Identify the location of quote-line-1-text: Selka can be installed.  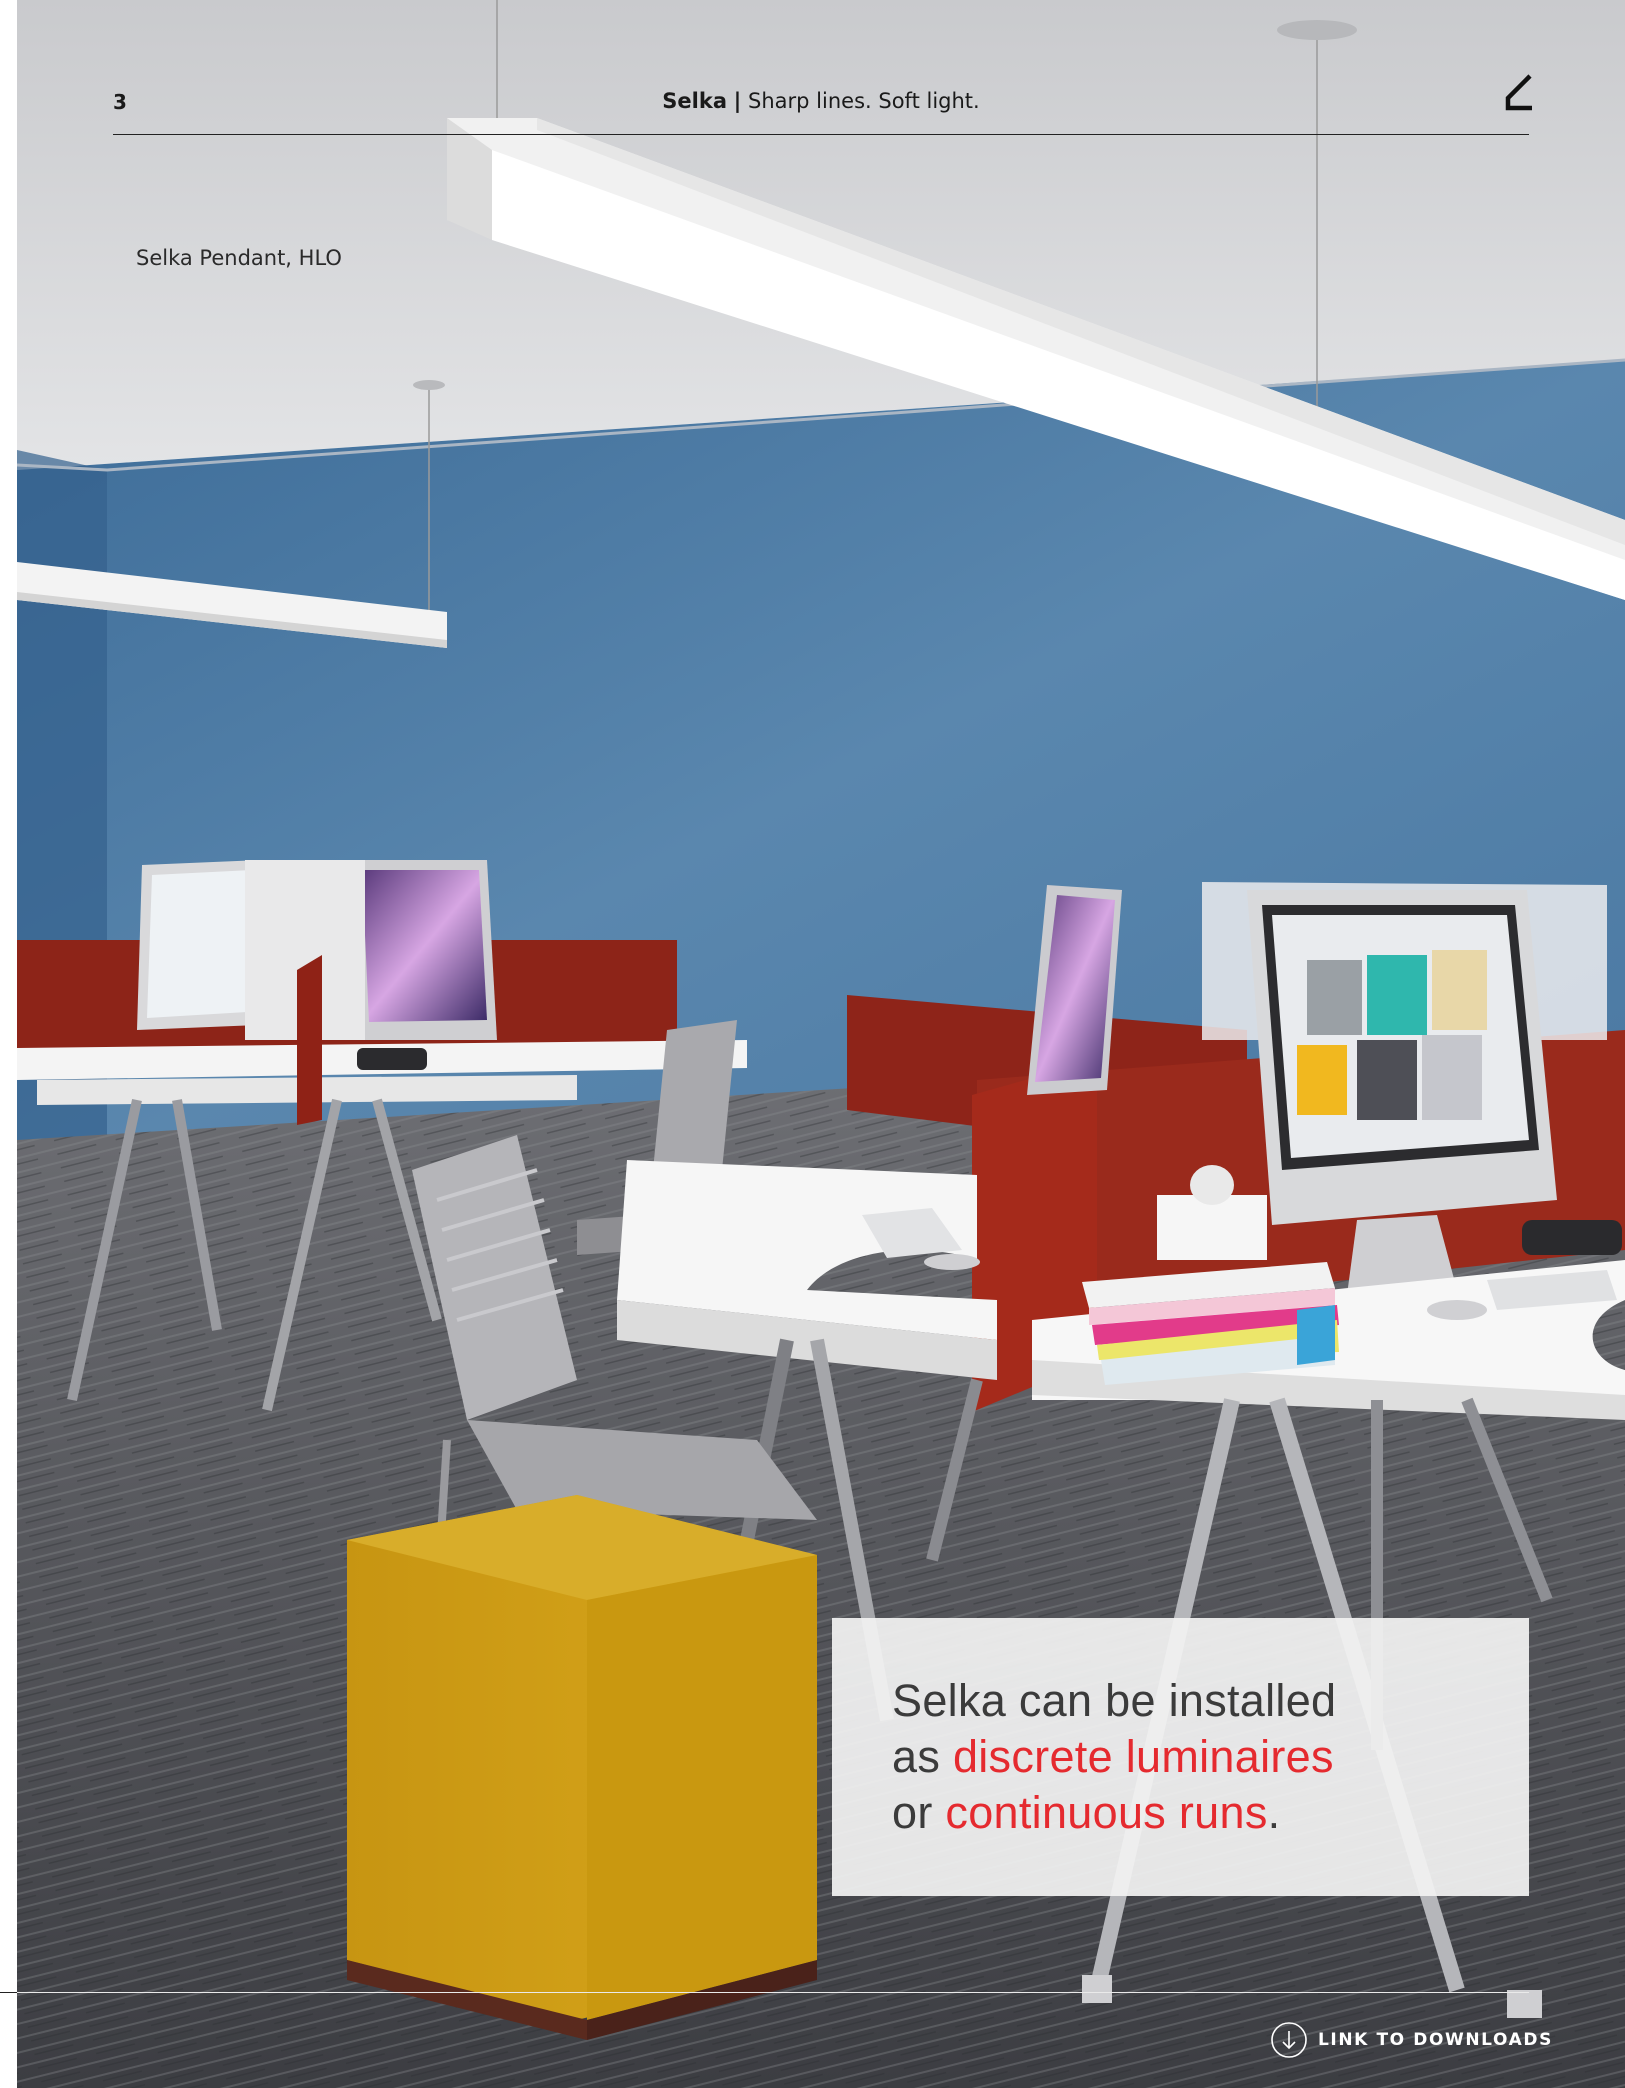
(1114, 1700).